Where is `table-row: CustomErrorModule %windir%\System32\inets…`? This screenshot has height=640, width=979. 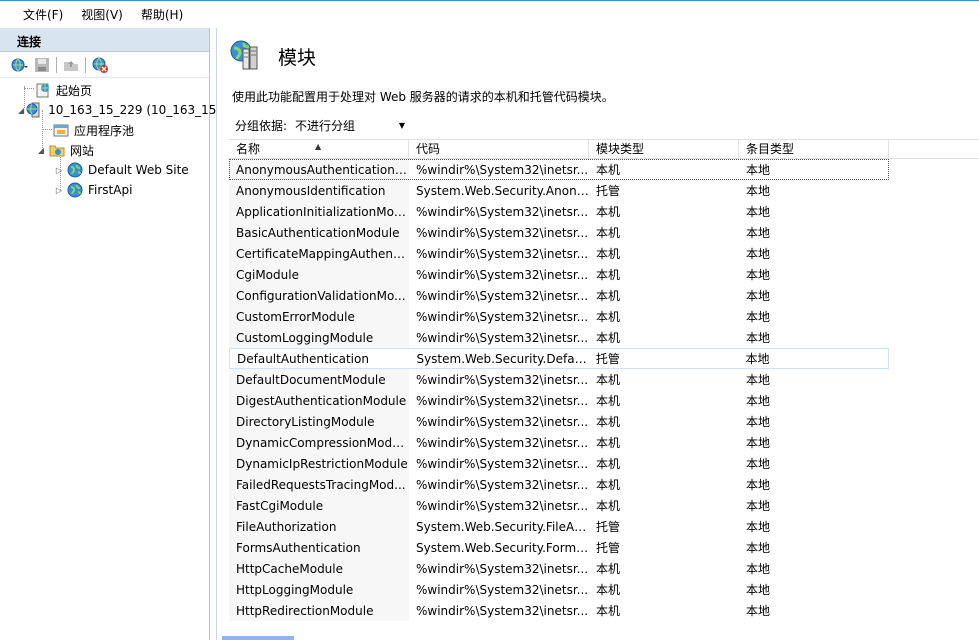
table-row: CustomErrorModule %windir%\System32\inets… is located at coordinates (604, 316).